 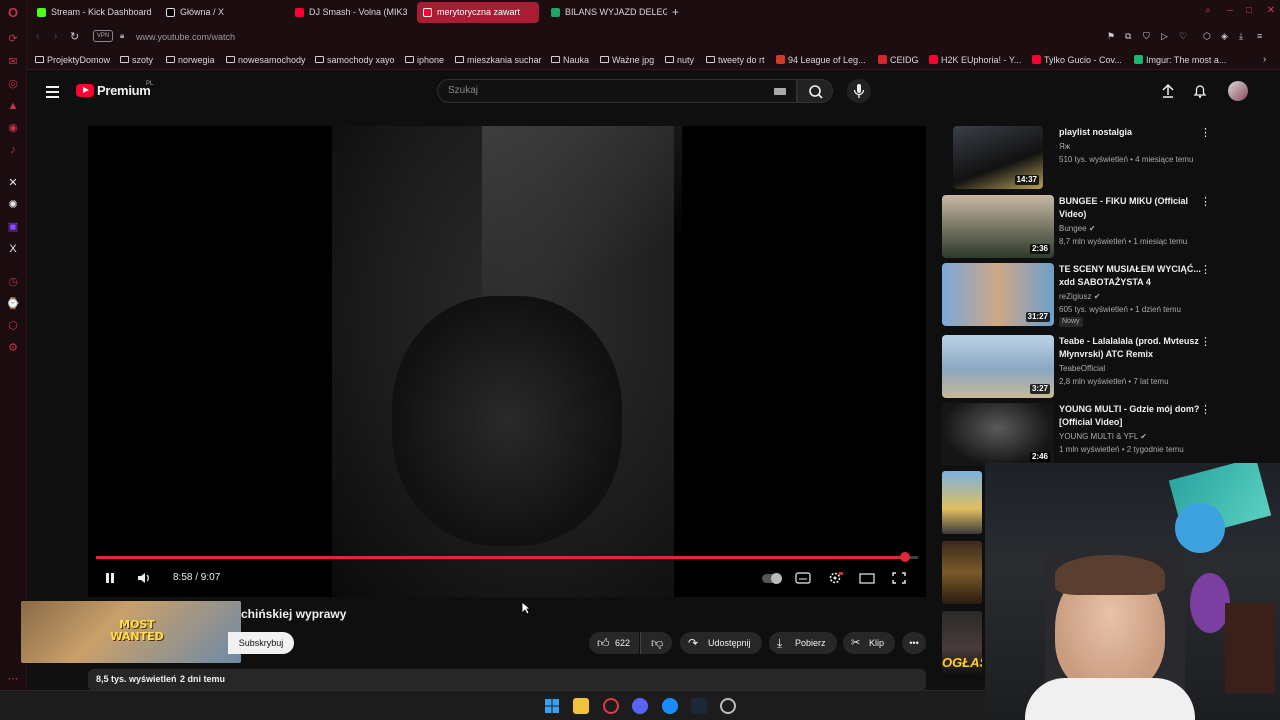 What do you see at coordinates (859, 91) in the screenshot?
I see `voice-search-button` at bounding box center [859, 91].